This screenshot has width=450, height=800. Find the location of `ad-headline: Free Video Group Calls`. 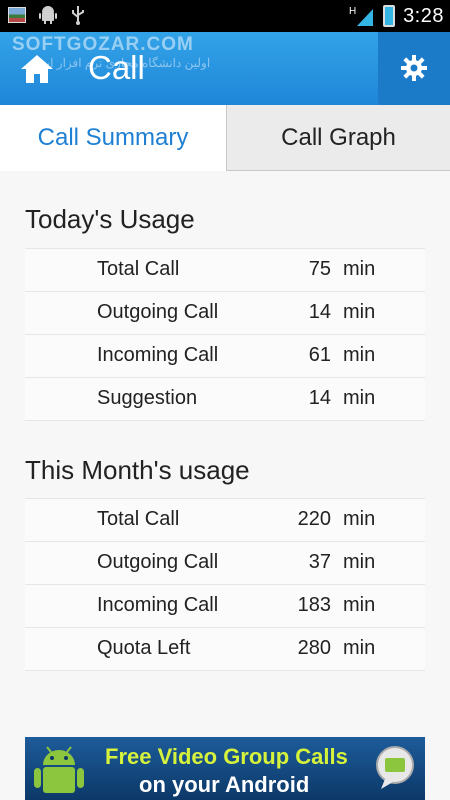

ad-headline: Free Video Group Calls is located at coordinates (226, 756).